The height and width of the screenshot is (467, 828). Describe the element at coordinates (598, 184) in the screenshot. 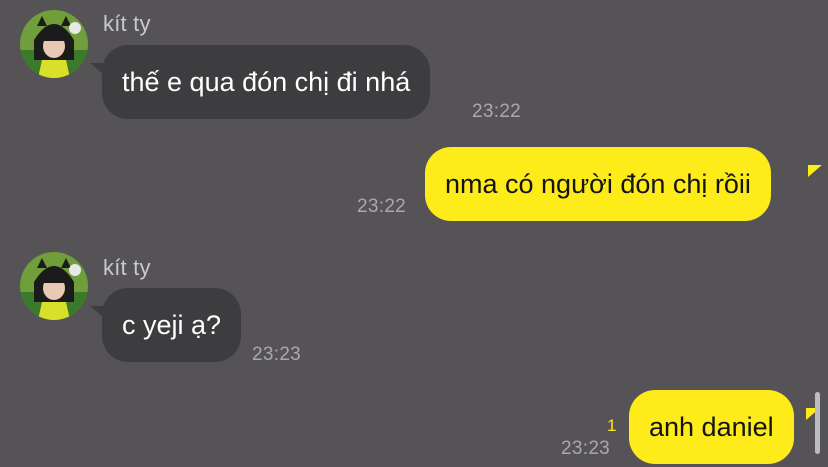

I see `message-bubble: nma có người đón chị rồii` at that location.